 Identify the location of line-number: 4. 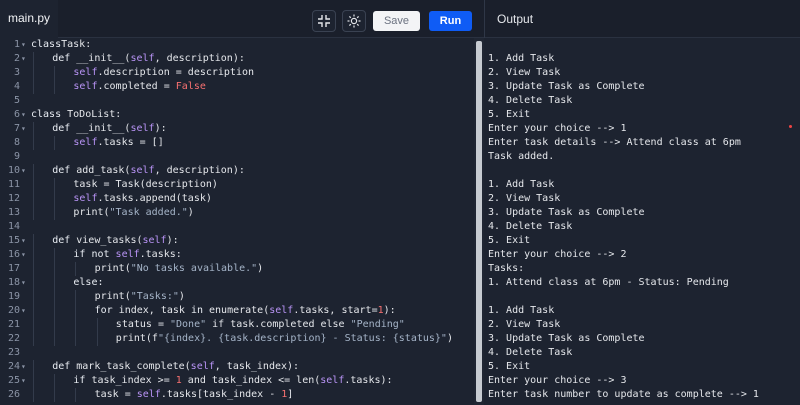
(16, 86).